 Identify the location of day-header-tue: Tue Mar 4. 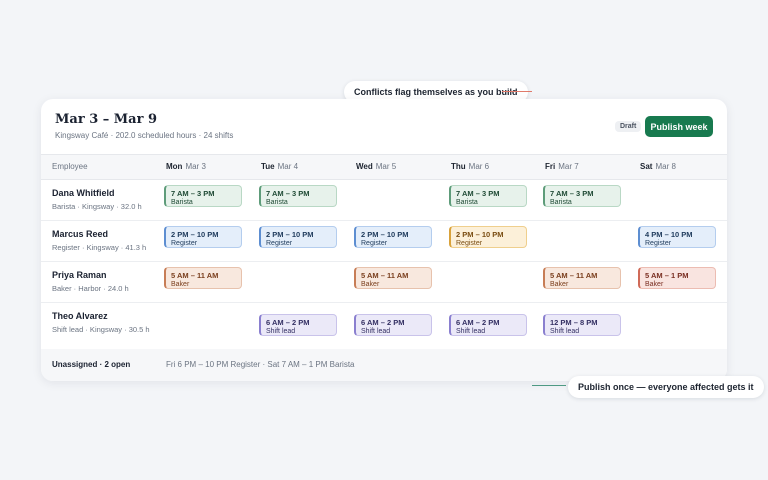
(279, 166).